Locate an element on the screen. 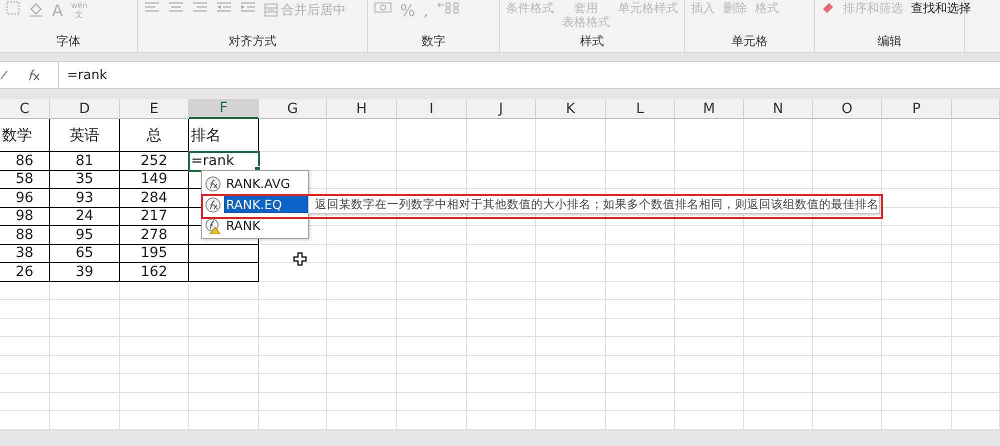  group-label: 对齐方式 is located at coordinates (253, 41).